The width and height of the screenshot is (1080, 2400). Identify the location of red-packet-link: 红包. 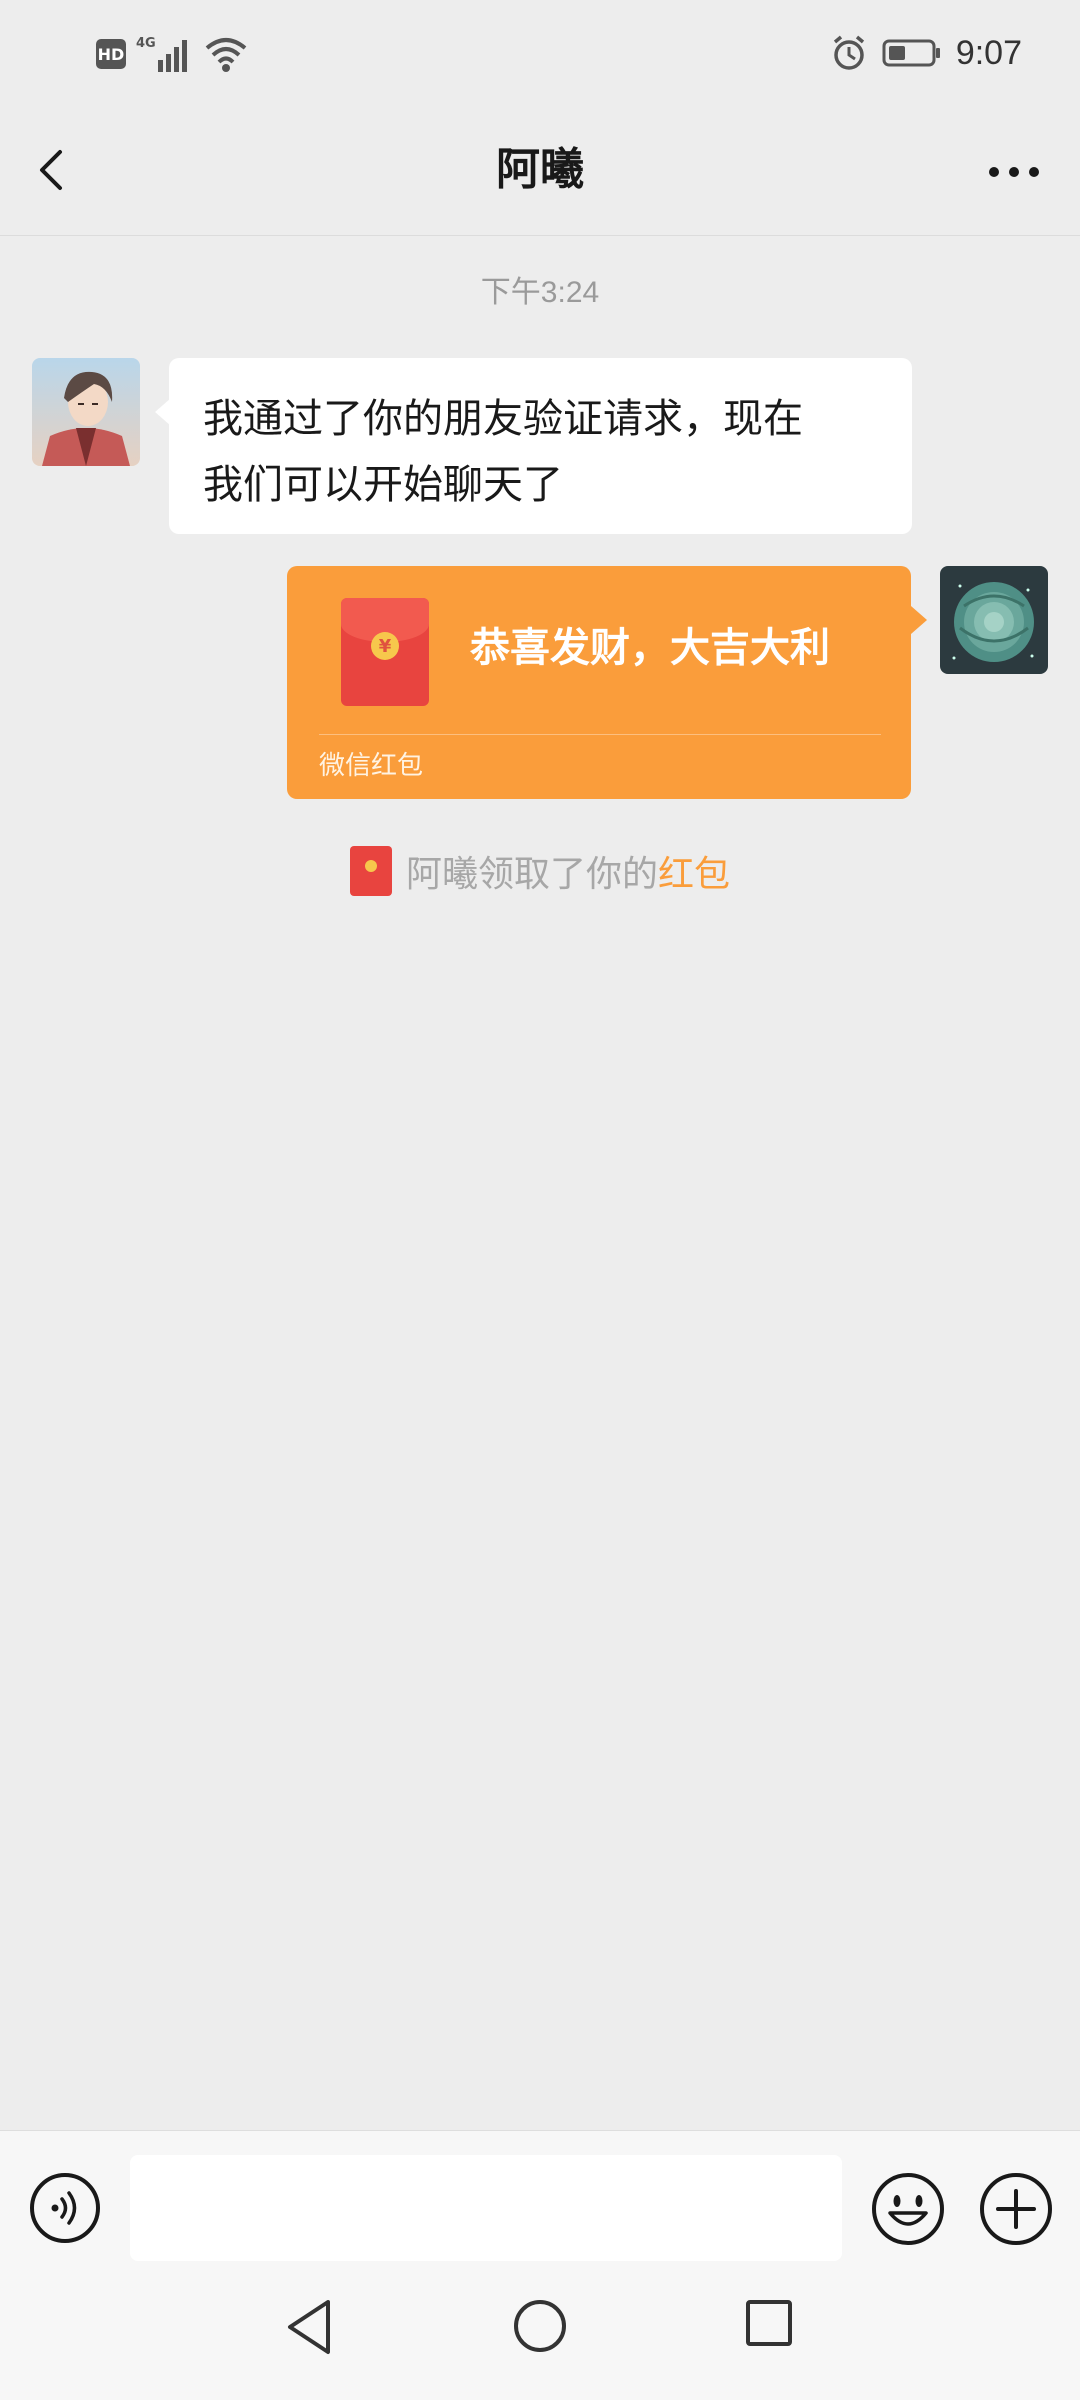
(694, 874).